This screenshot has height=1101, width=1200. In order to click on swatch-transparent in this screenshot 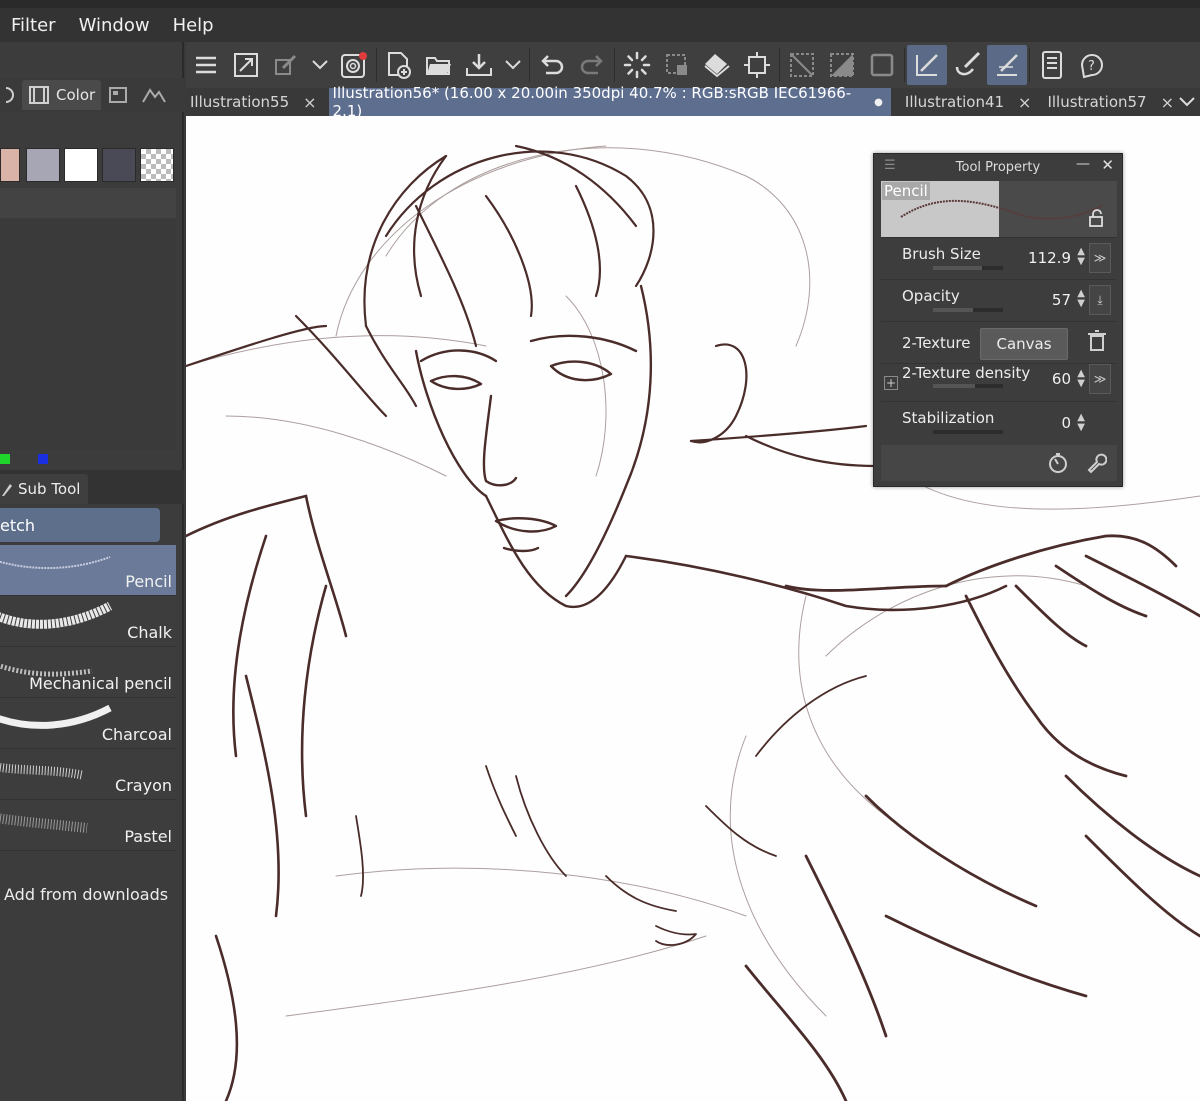, I will do `click(157, 165)`.